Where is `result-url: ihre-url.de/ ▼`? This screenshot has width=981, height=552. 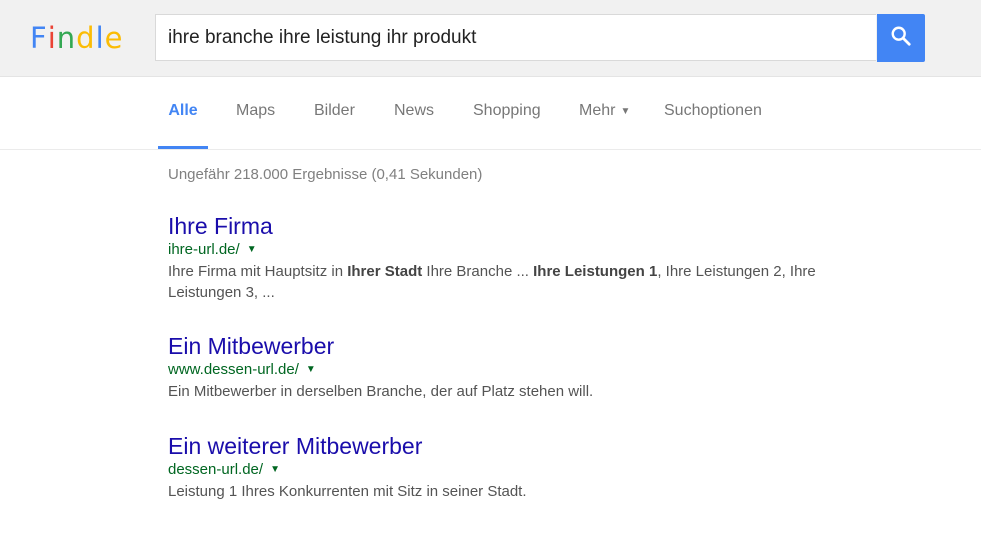
result-url: ihre-url.de/ ▼ is located at coordinates (518, 250).